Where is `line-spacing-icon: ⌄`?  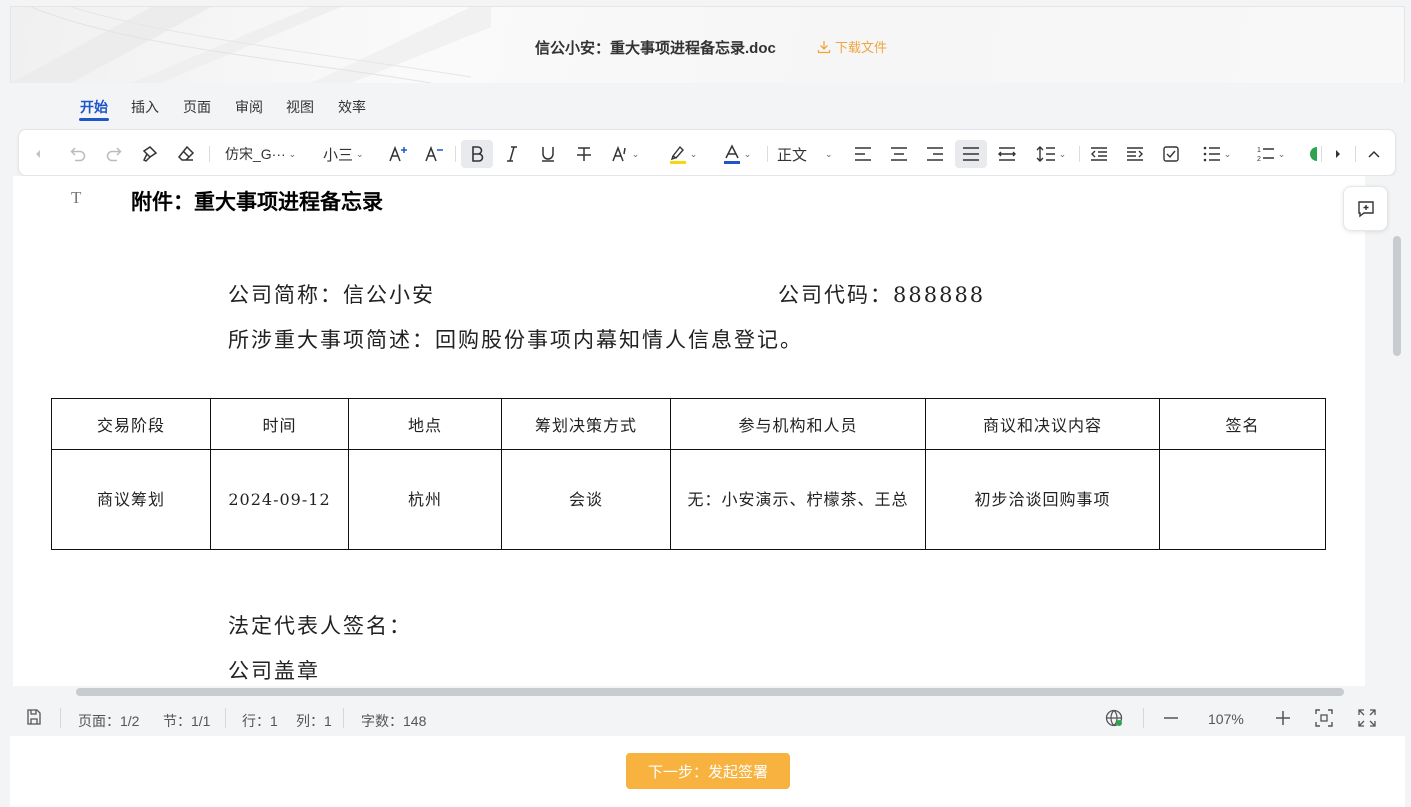
line-spacing-icon: ⌄ is located at coordinates (1051, 154).